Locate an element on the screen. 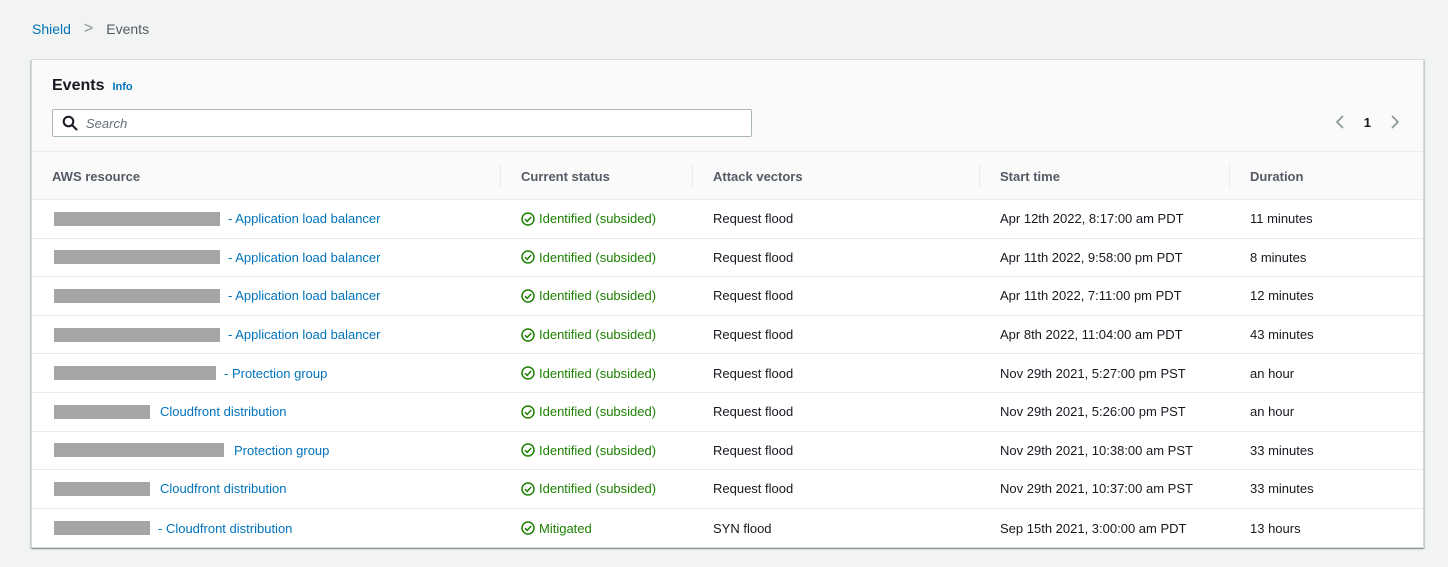  page-number: 1 is located at coordinates (1367, 122).